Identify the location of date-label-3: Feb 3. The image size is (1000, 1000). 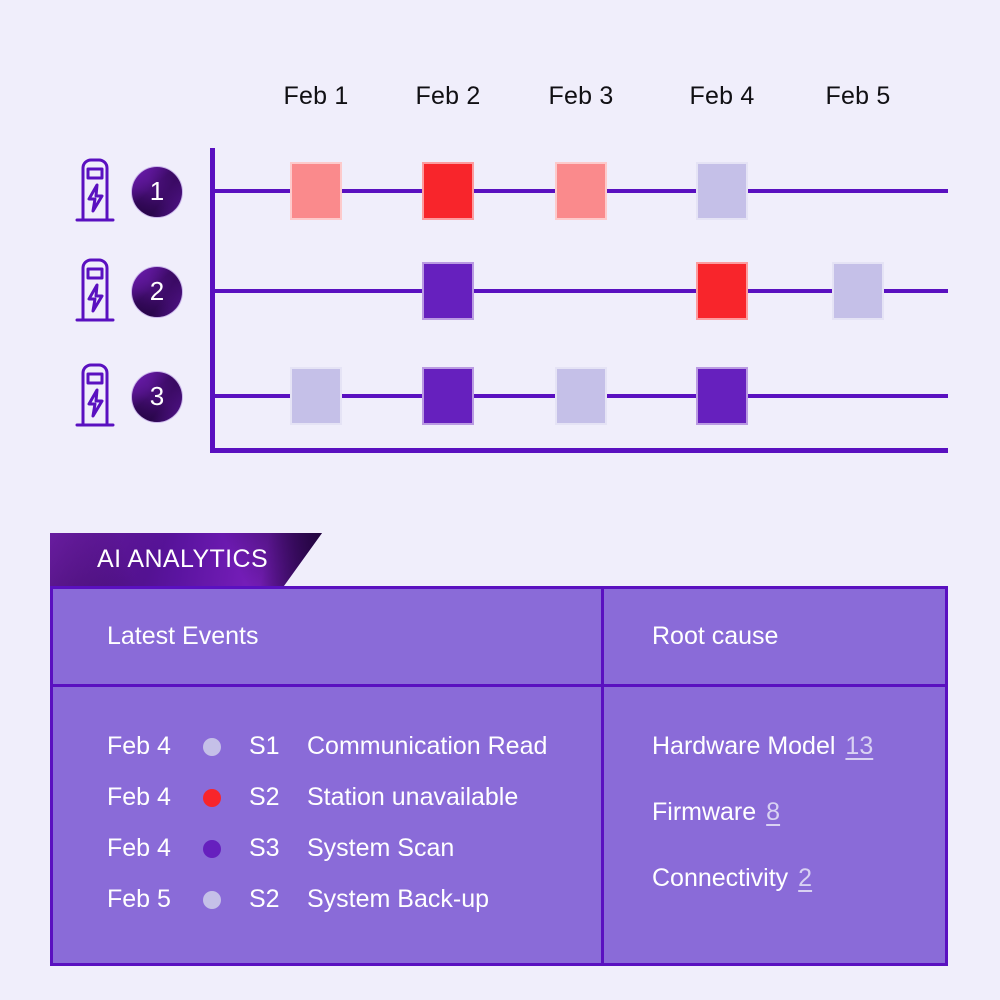
(581, 96).